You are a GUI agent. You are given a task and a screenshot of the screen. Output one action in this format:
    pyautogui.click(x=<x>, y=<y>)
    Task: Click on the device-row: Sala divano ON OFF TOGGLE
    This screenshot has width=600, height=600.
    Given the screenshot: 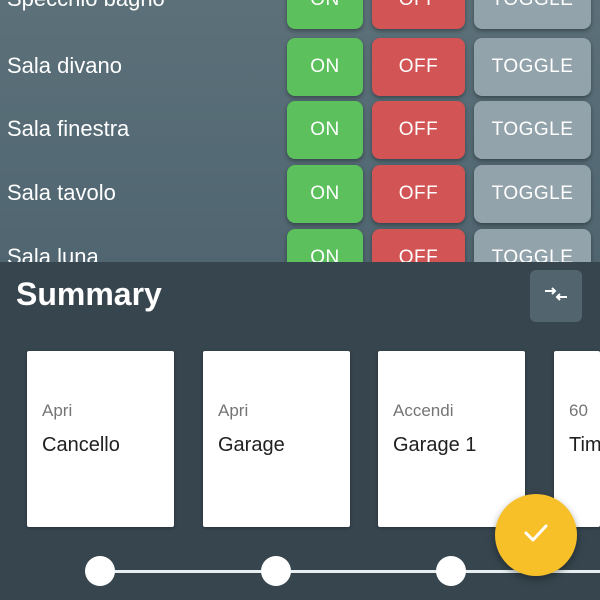 What is the action you would take?
    pyautogui.click(x=300, y=67)
    